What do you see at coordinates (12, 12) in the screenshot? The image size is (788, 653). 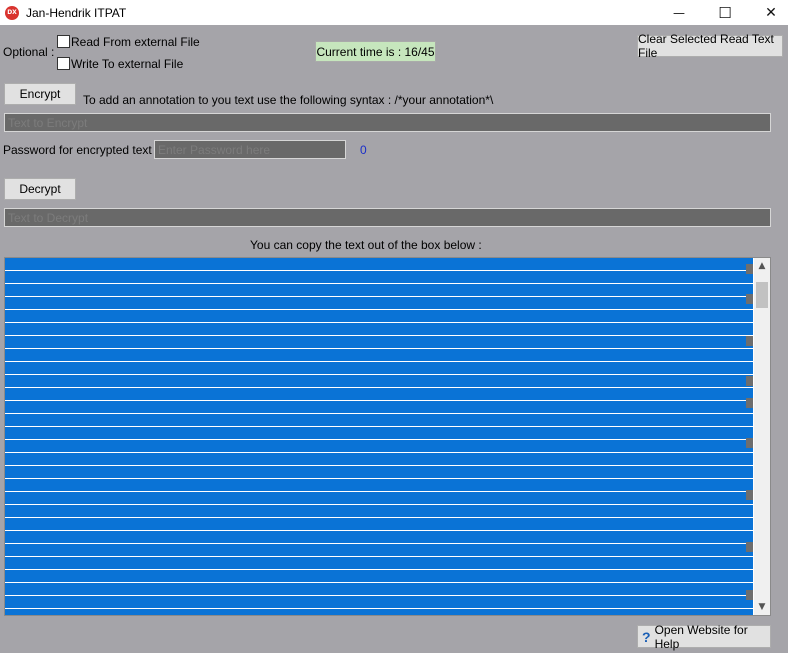 I see `app-icon: DX` at bounding box center [12, 12].